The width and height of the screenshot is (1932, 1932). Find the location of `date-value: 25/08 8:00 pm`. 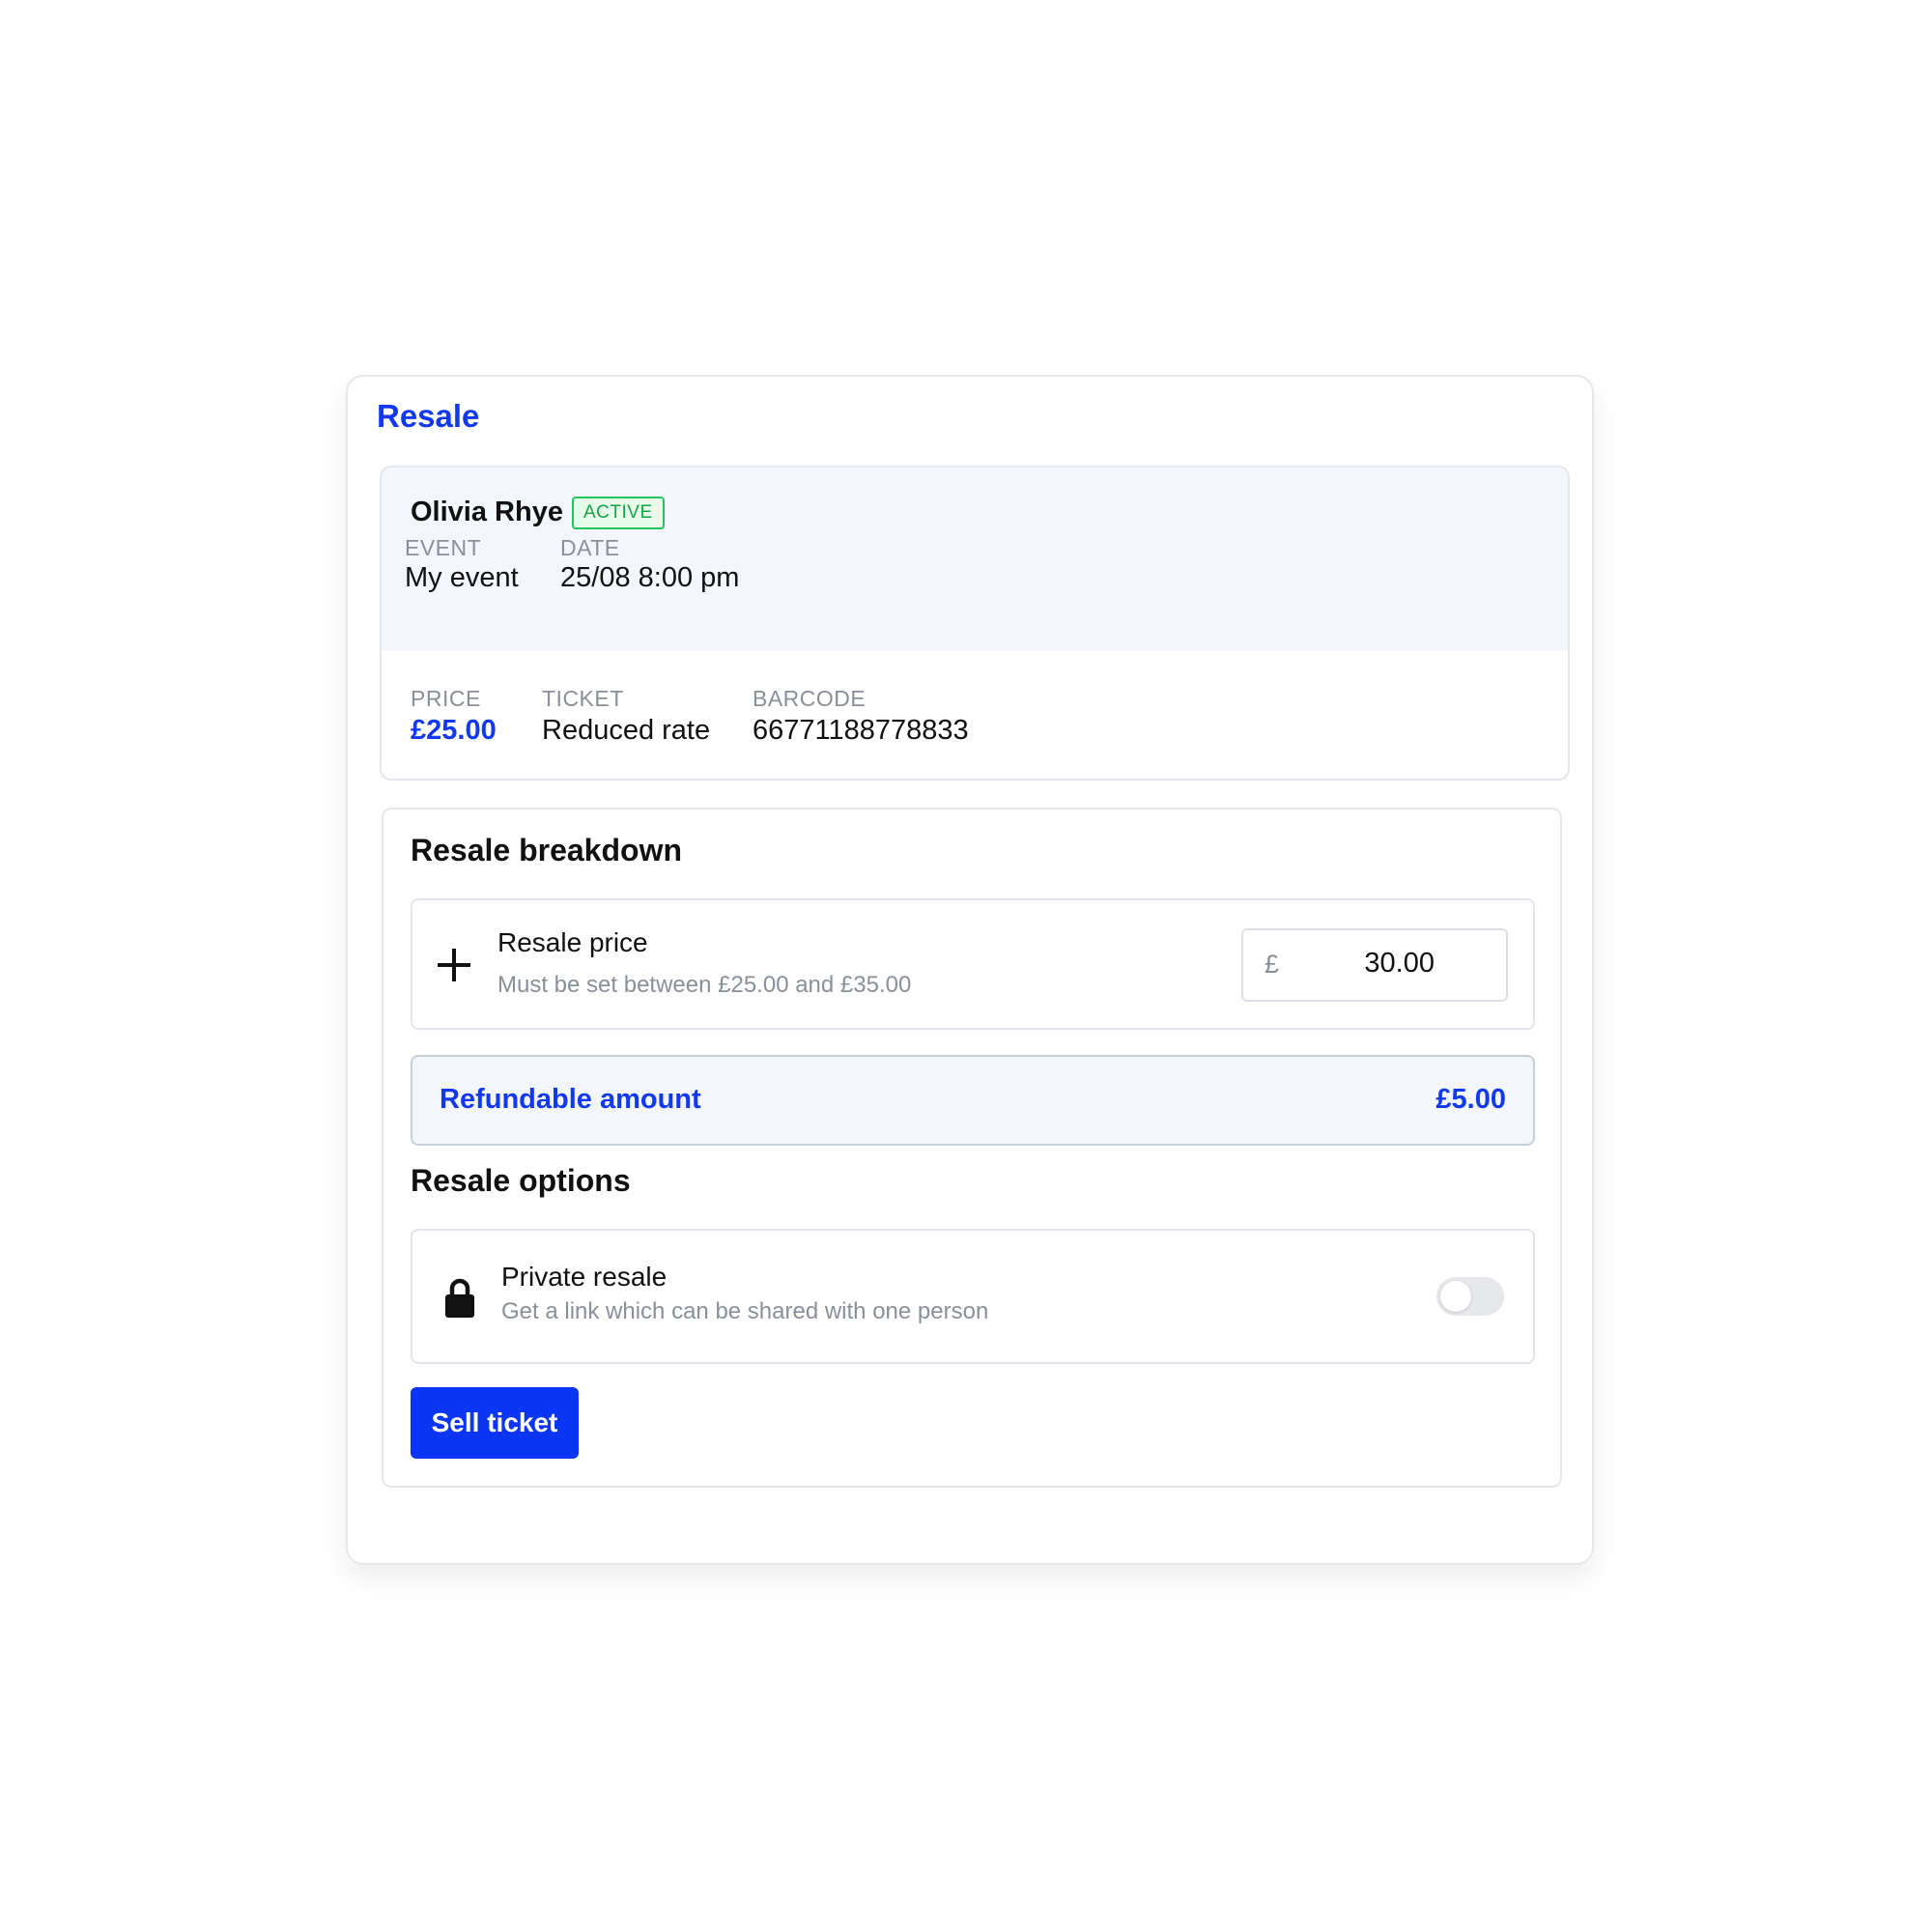

date-value: 25/08 8:00 pm is located at coordinates (650, 577).